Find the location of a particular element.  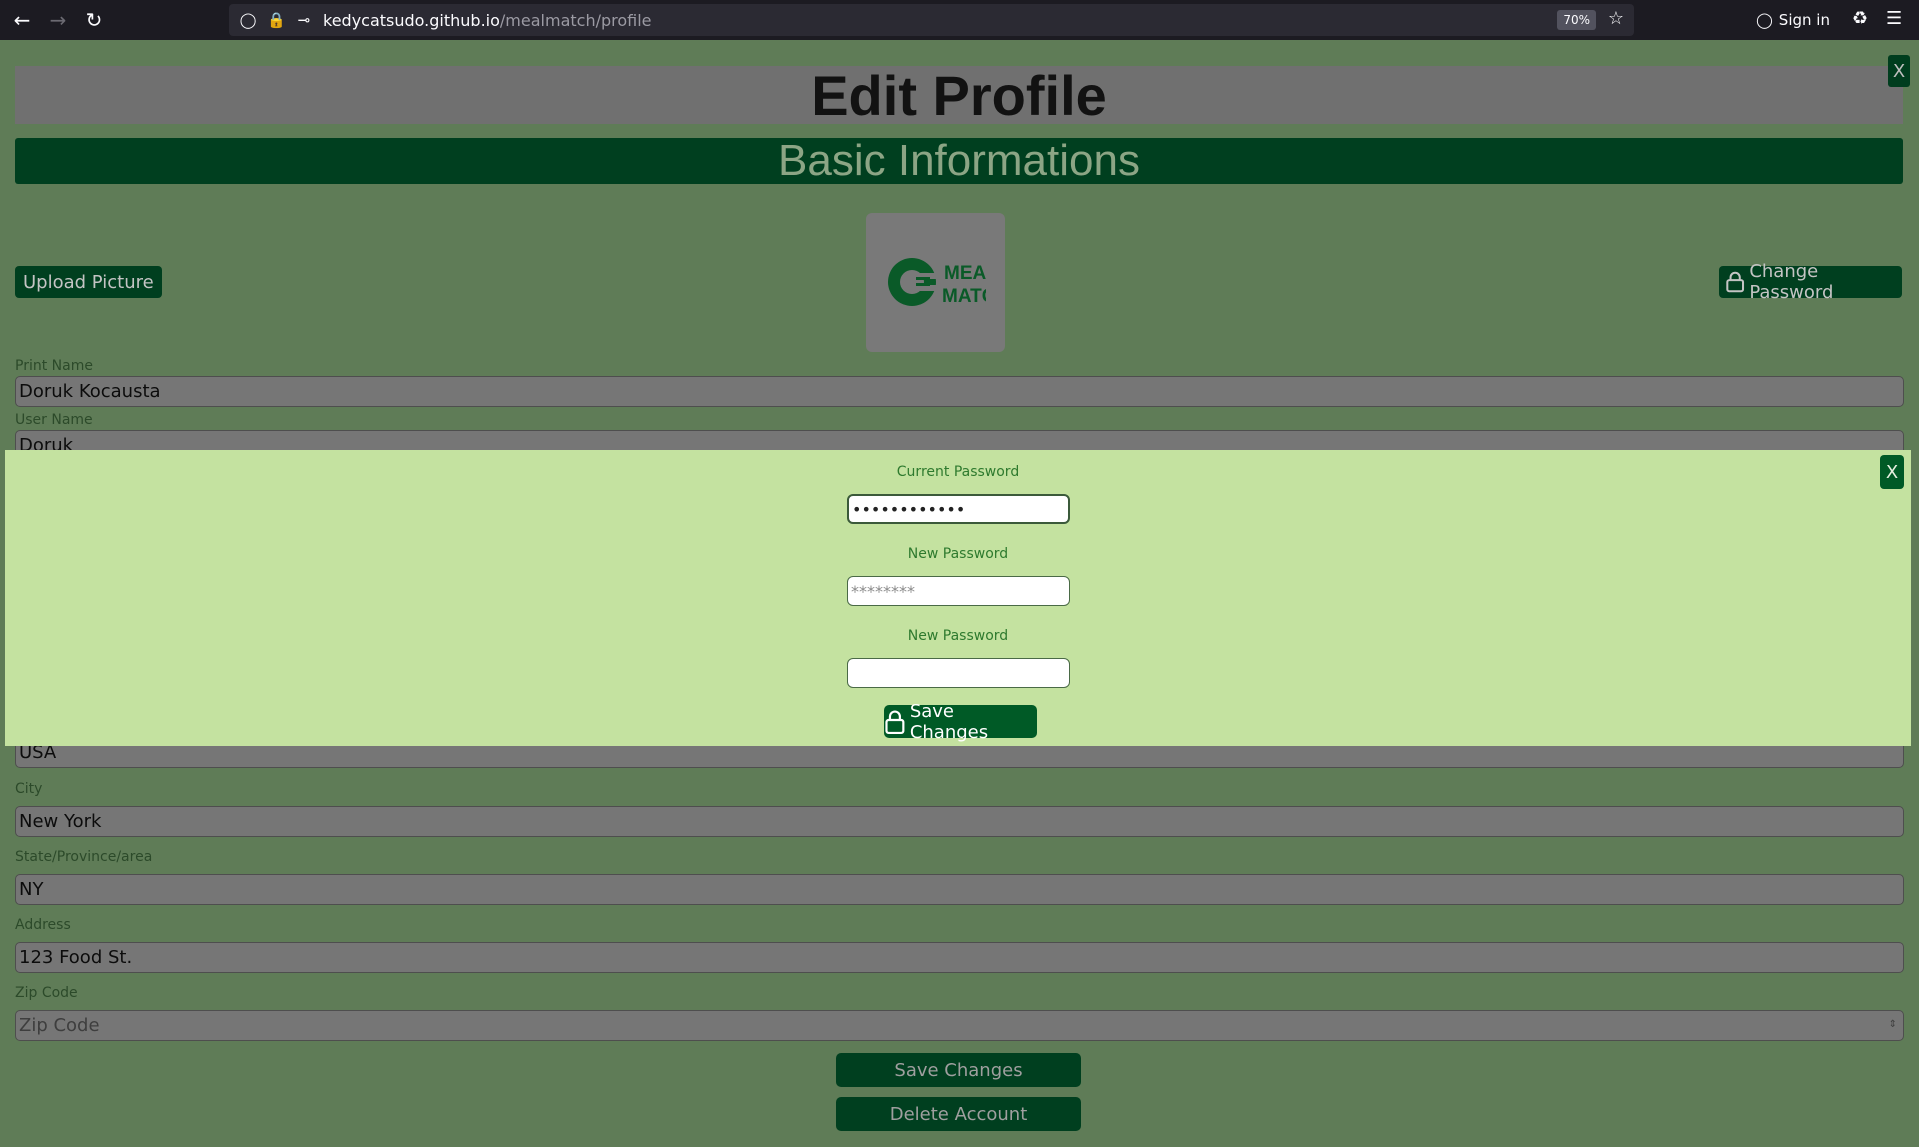

print-name-label: Print Name is located at coordinates (54, 366).